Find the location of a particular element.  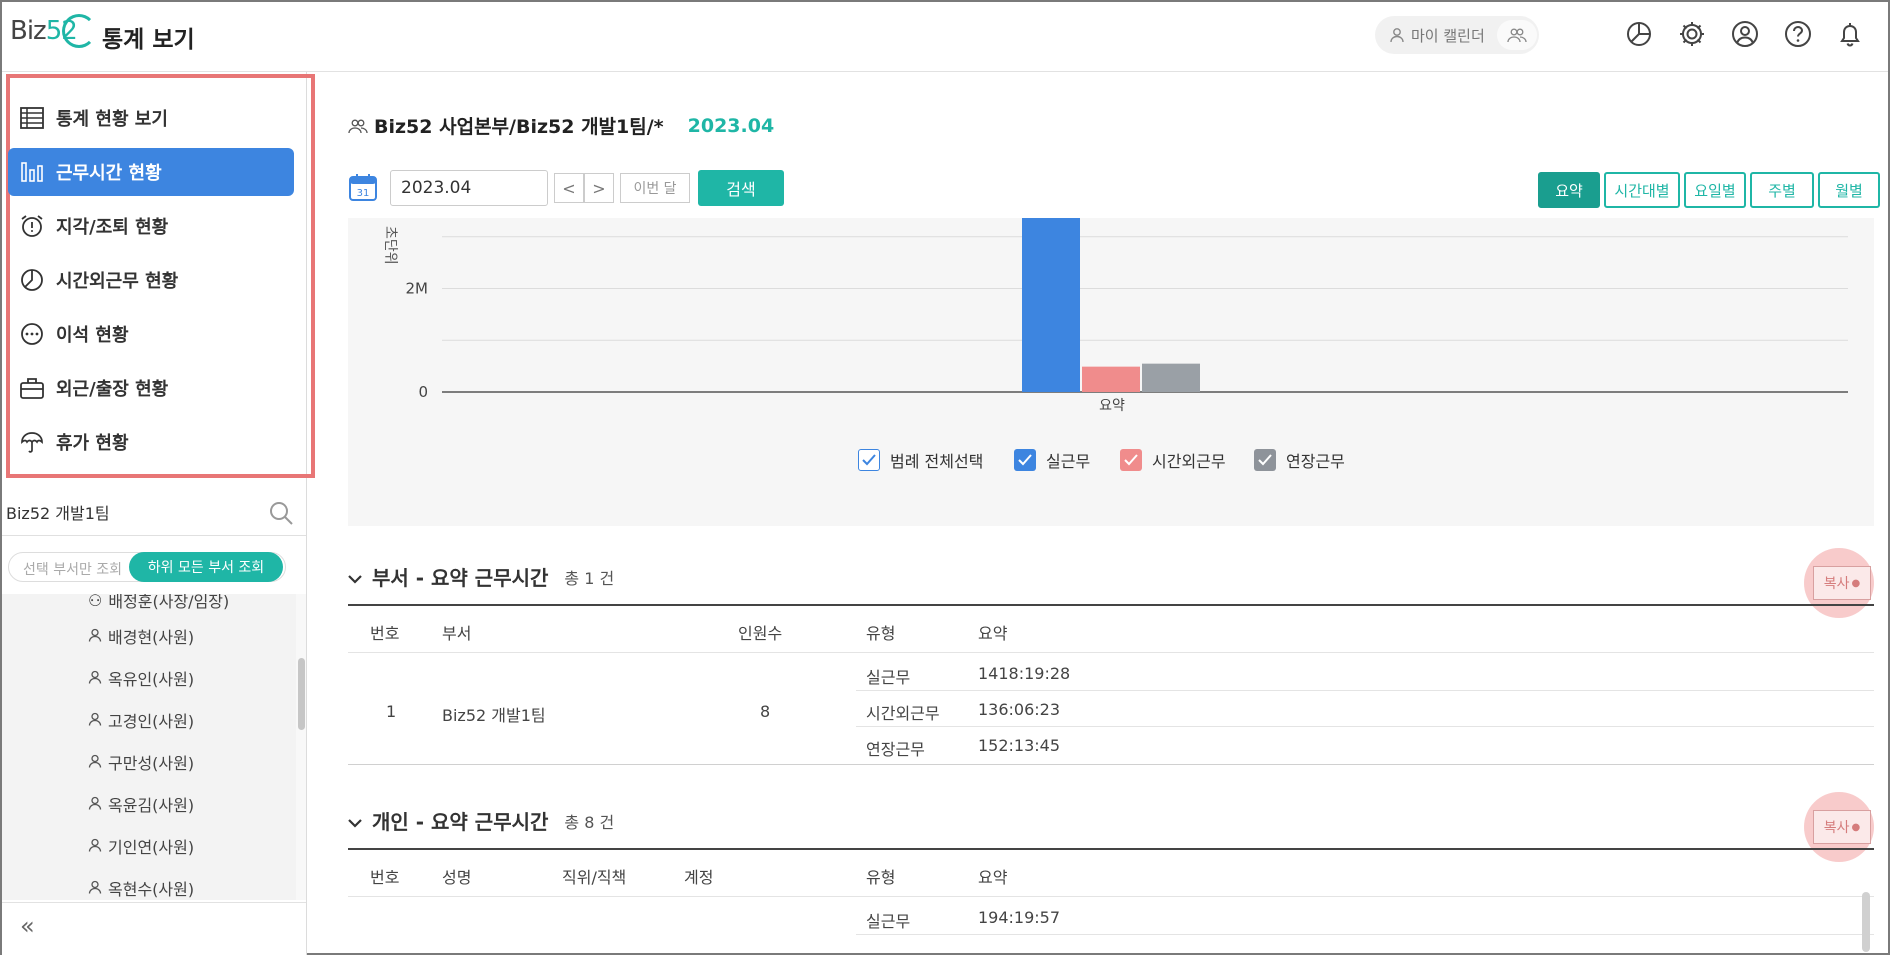

legend-label: 범례 전체선택 is located at coordinates (937, 461).